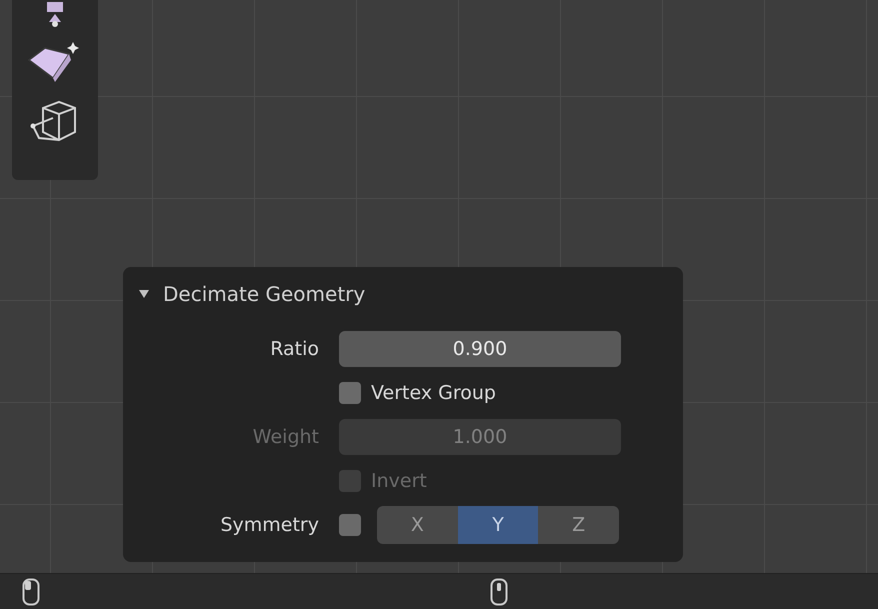 The height and width of the screenshot is (609, 878). I want to click on axis-toggle: Y, so click(498, 525).